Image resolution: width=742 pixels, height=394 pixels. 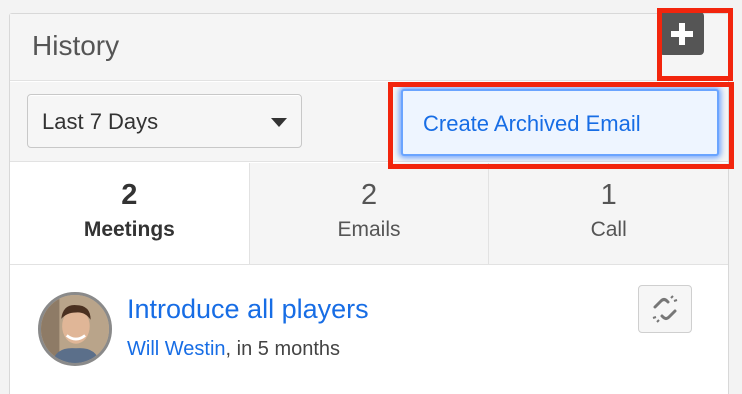 I want to click on person-photo-icon, so click(x=75, y=329).